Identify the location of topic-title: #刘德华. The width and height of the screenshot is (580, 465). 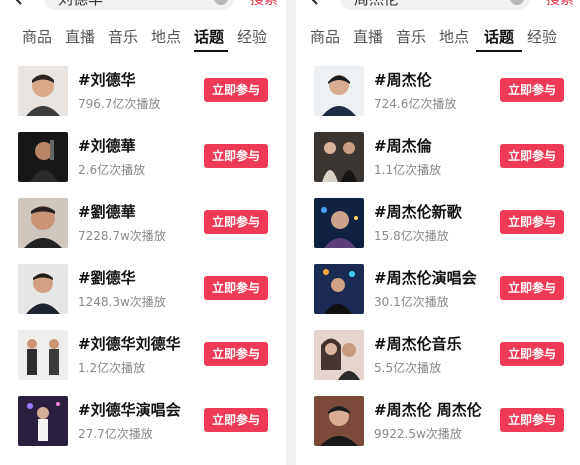
(107, 80).